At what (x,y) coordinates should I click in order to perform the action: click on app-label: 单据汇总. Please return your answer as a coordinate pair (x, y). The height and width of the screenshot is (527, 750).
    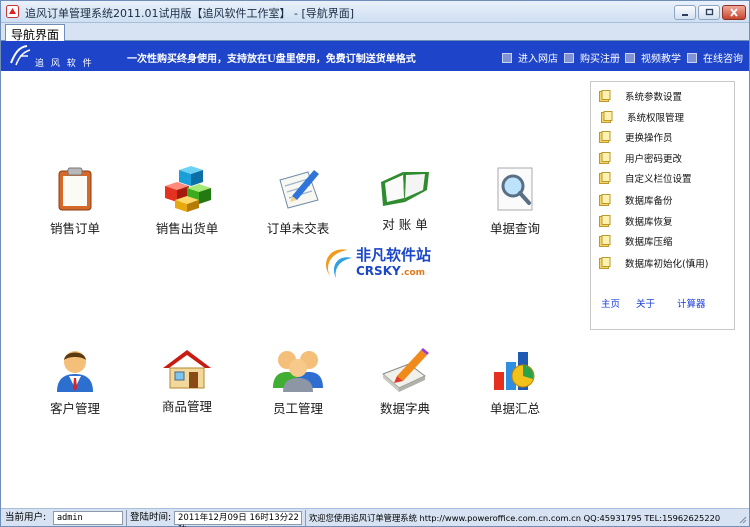
    Looking at the image, I should click on (514, 408).